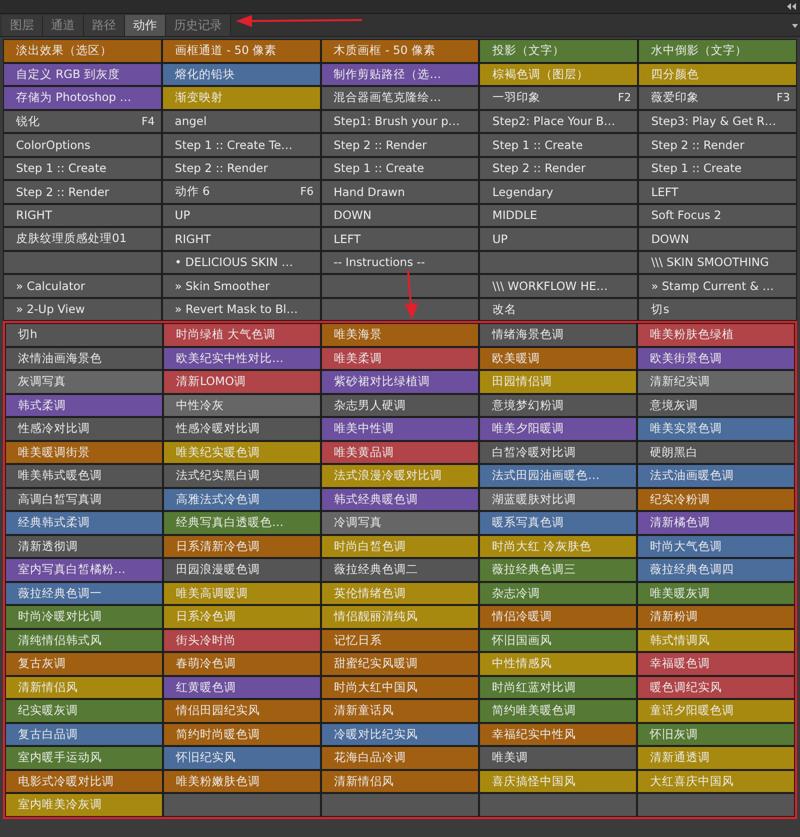 The image size is (800, 837). Describe the element at coordinates (242, 381) in the screenshot. I see `action-button: 清新LOMO调` at that location.